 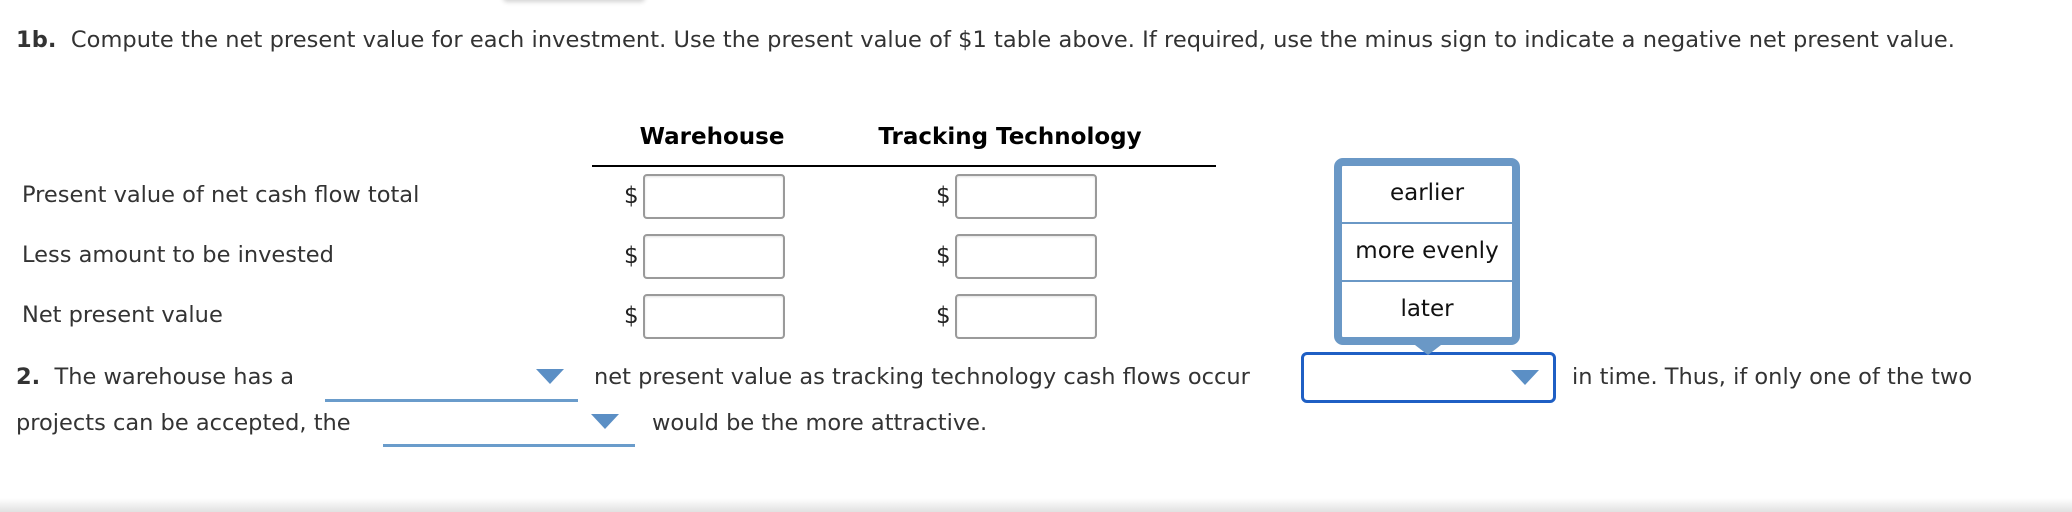 I want to click on warehouse-amount-invested-input, so click(x=714, y=256).